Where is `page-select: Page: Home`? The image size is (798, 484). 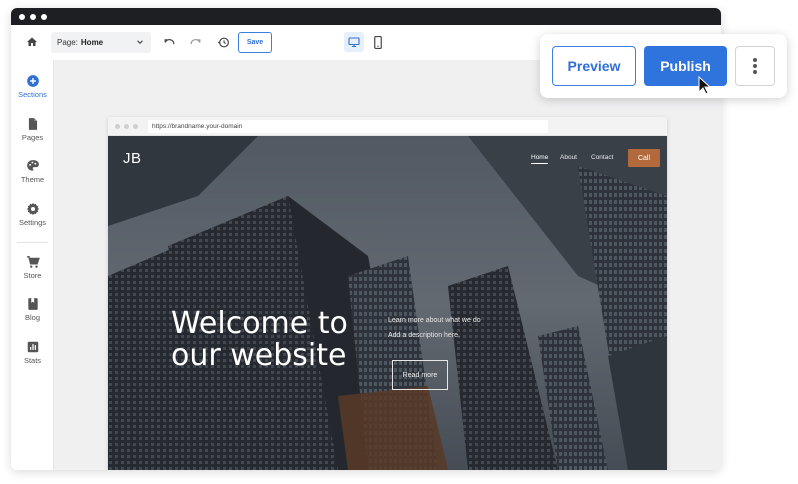
page-select: Page: Home is located at coordinates (101, 42).